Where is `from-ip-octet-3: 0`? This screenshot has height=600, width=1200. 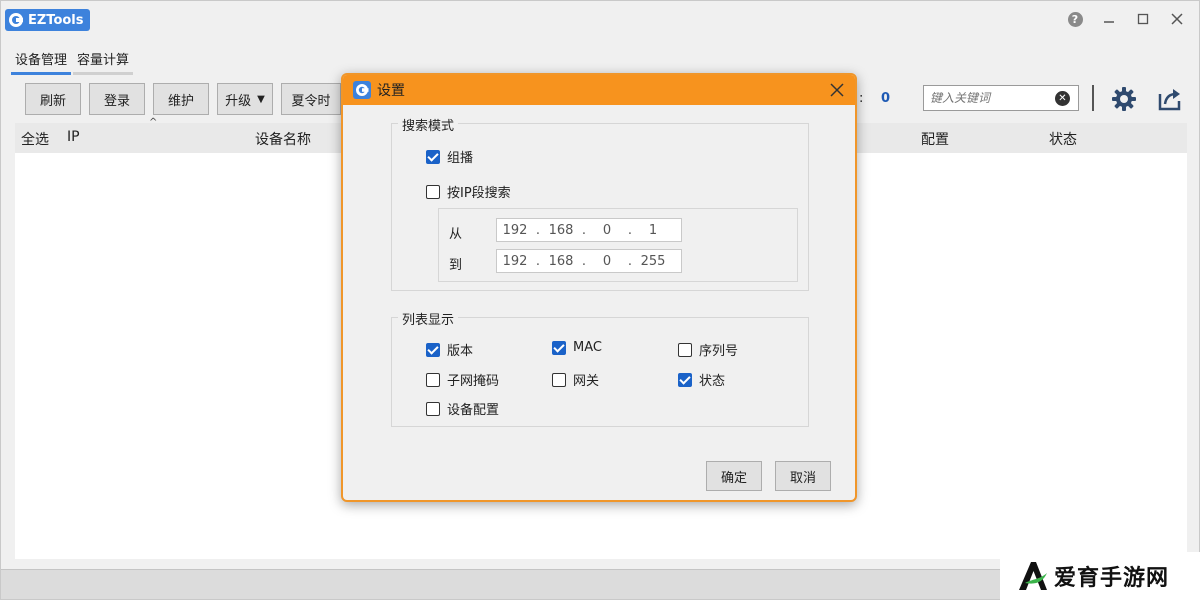
from-ip-octet-3: 0 is located at coordinates (607, 230).